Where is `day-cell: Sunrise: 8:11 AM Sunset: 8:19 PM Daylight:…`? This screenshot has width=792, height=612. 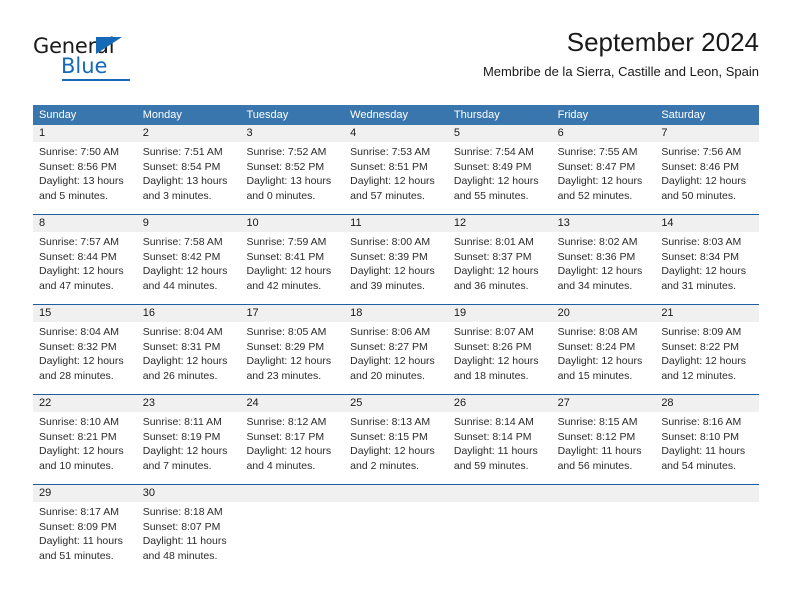
day-cell: Sunrise: 8:11 AM Sunset: 8:19 PM Daylight:… is located at coordinates (189, 448).